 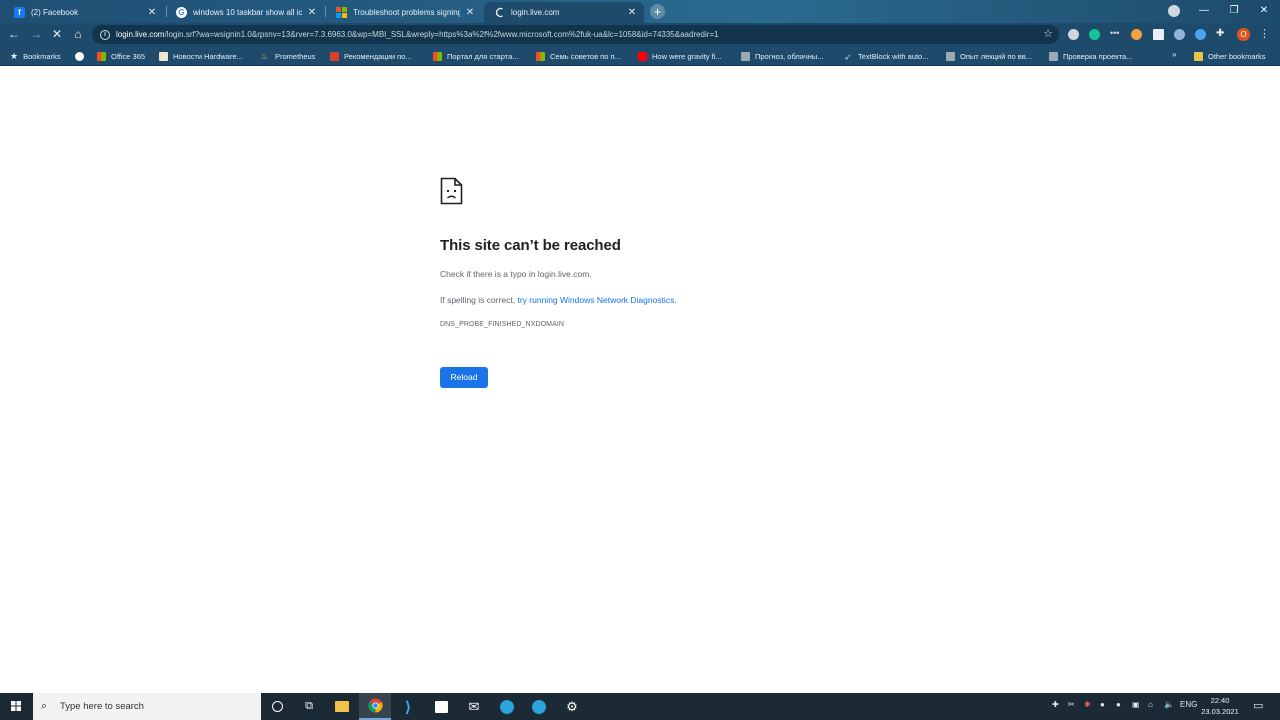 What do you see at coordinates (1174, 54) in the screenshot?
I see `bookmarks-overflow-button: »` at bounding box center [1174, 54].